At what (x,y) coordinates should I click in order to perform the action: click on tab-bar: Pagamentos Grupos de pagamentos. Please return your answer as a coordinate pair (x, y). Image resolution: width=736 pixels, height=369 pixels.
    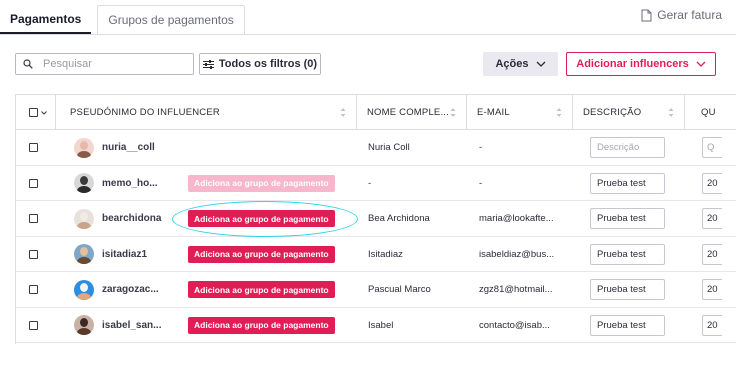
    Looking at the image, I should click on (122, 19).